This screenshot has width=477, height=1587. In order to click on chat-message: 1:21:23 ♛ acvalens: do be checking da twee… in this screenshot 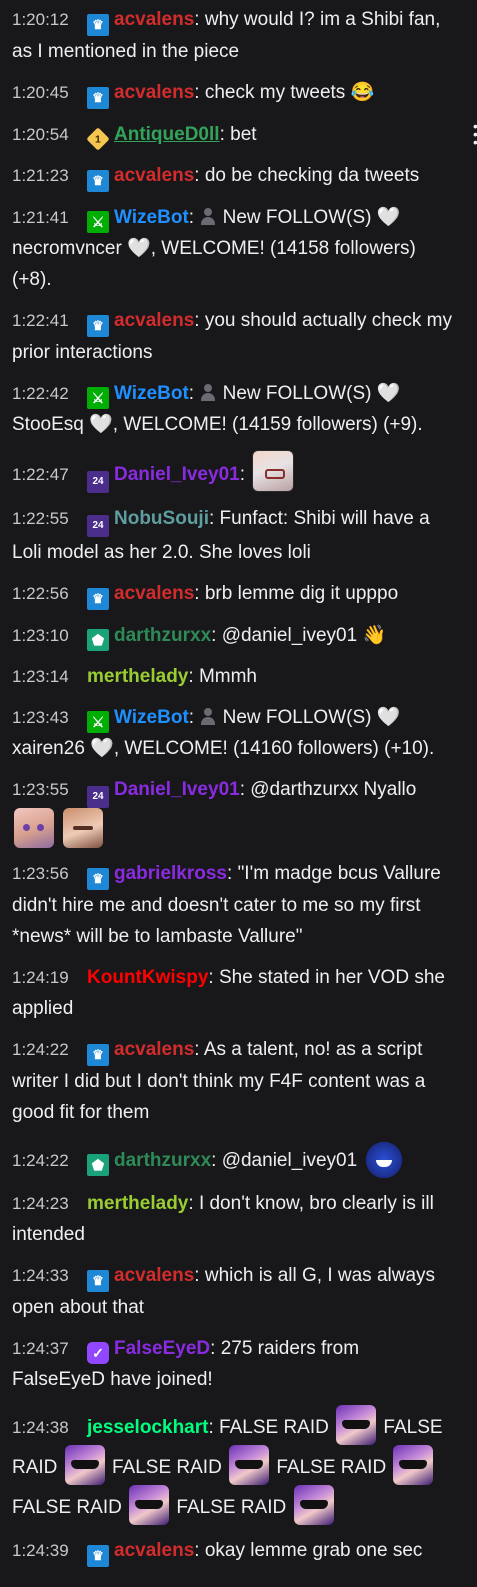, I will do `click(234, 179)`.